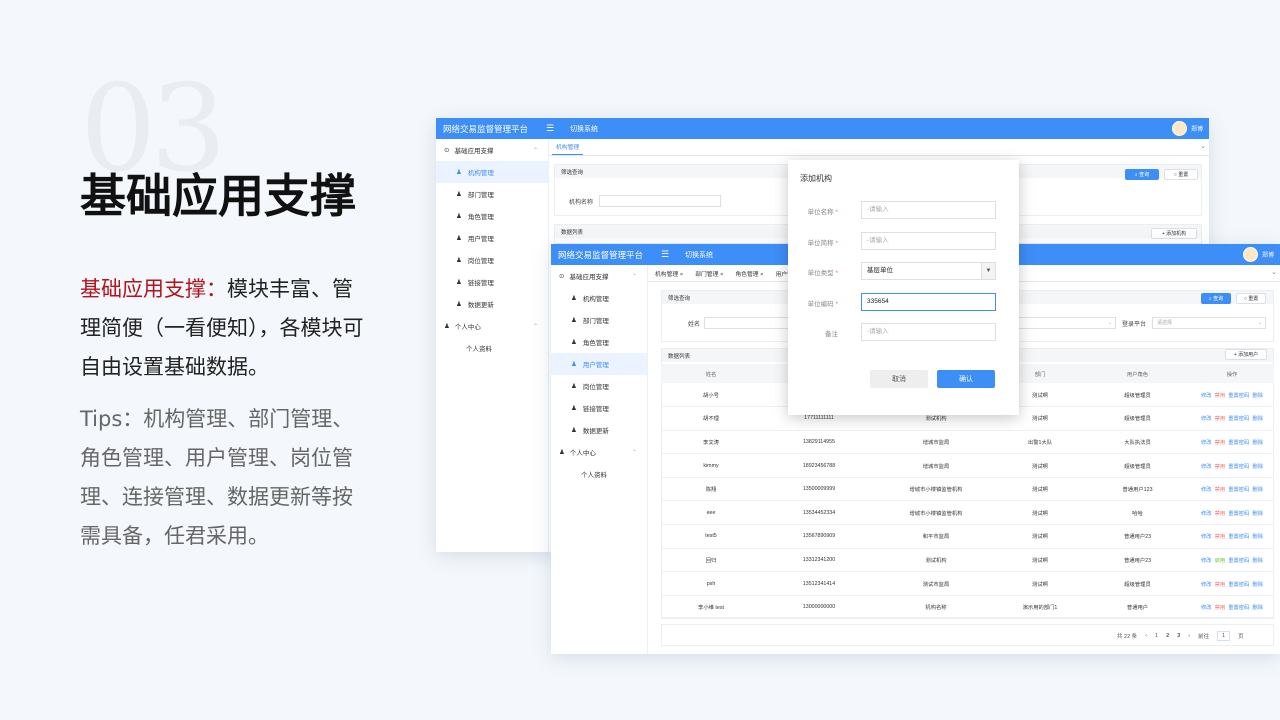 The width and height of the screenshot is (1280, 720). What do you see at coordinates (749, 275) in the screenshot?
I see `tab-role: 角色管理 ×` at bounding box center [749, 275].